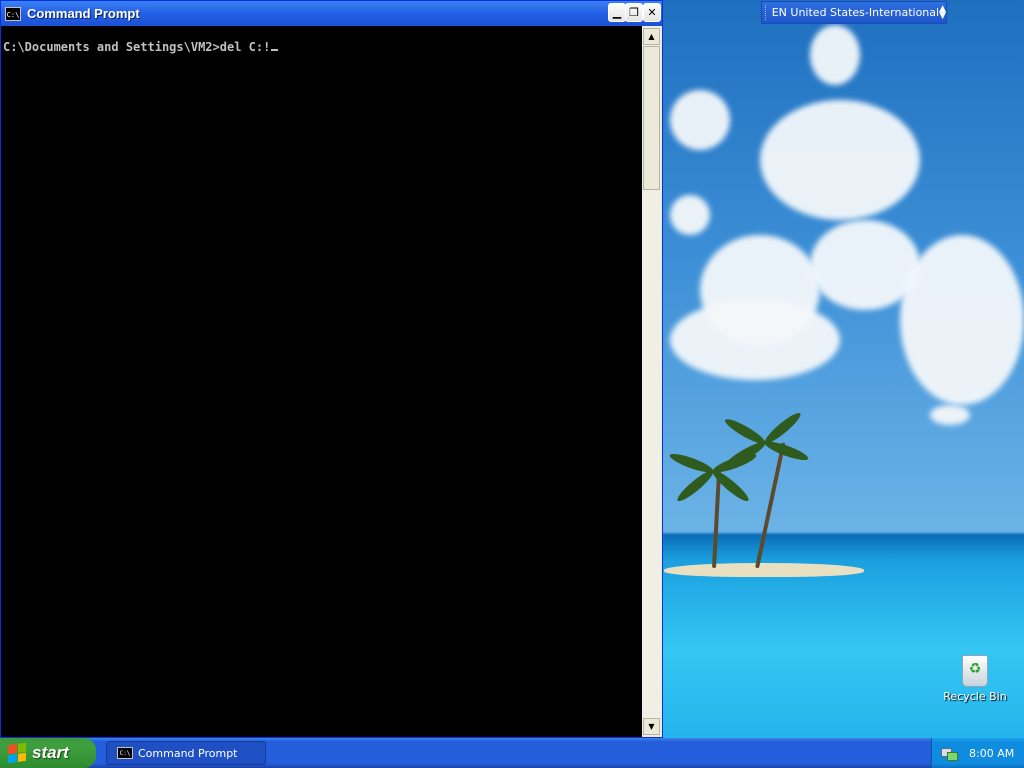 The width and height of the screenshot is (1024, 768). I want to click on minimize-icon: ▁, so click(617, 12).